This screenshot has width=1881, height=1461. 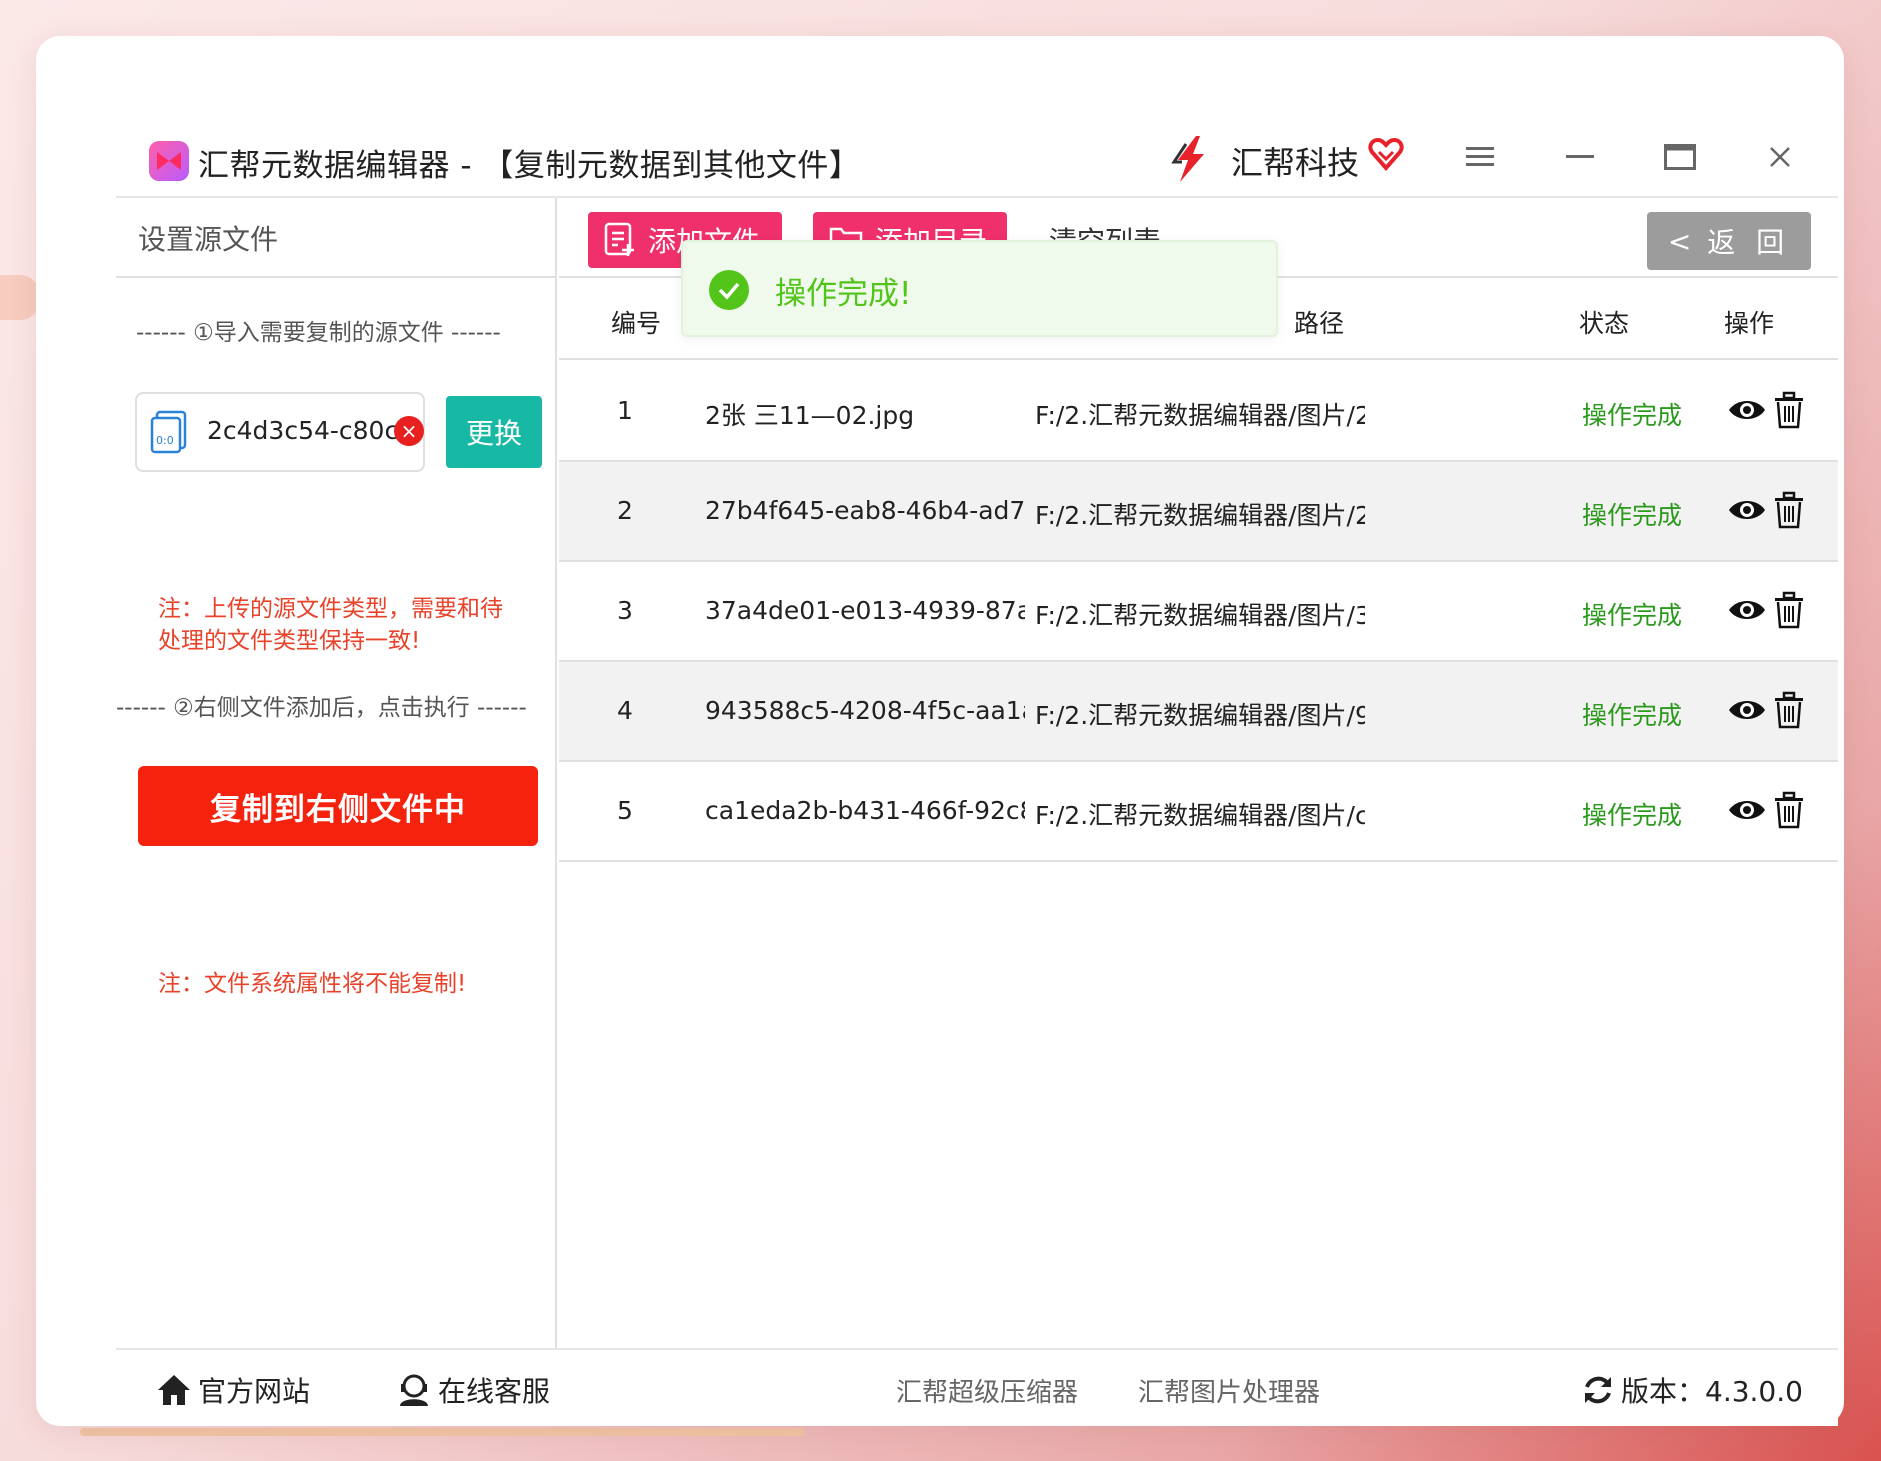 I want to click on compressor-link: 汇帮超级压缩器, so click(x=987, y=1390).